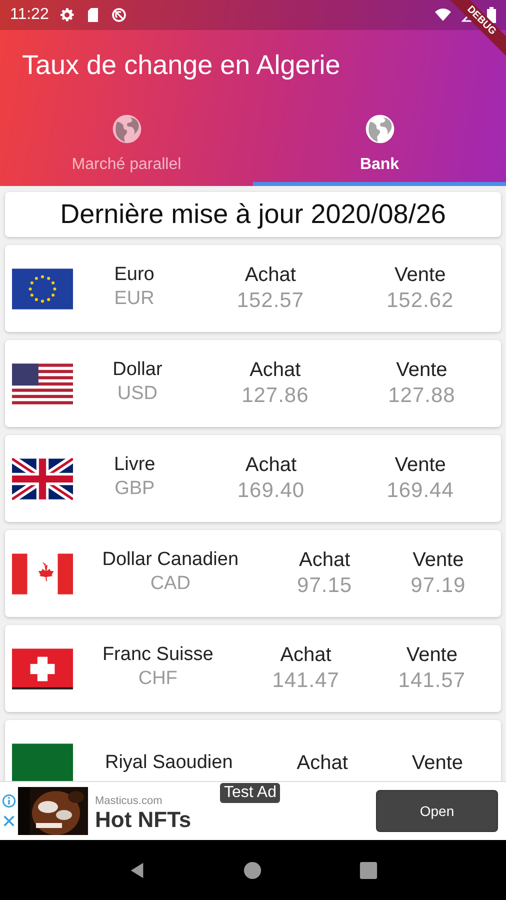 This screenshot has height=900, width=506. Describe the element at coordinates (420, 301) in the screenshot. I see `sell-rate: 152.62` at that location.